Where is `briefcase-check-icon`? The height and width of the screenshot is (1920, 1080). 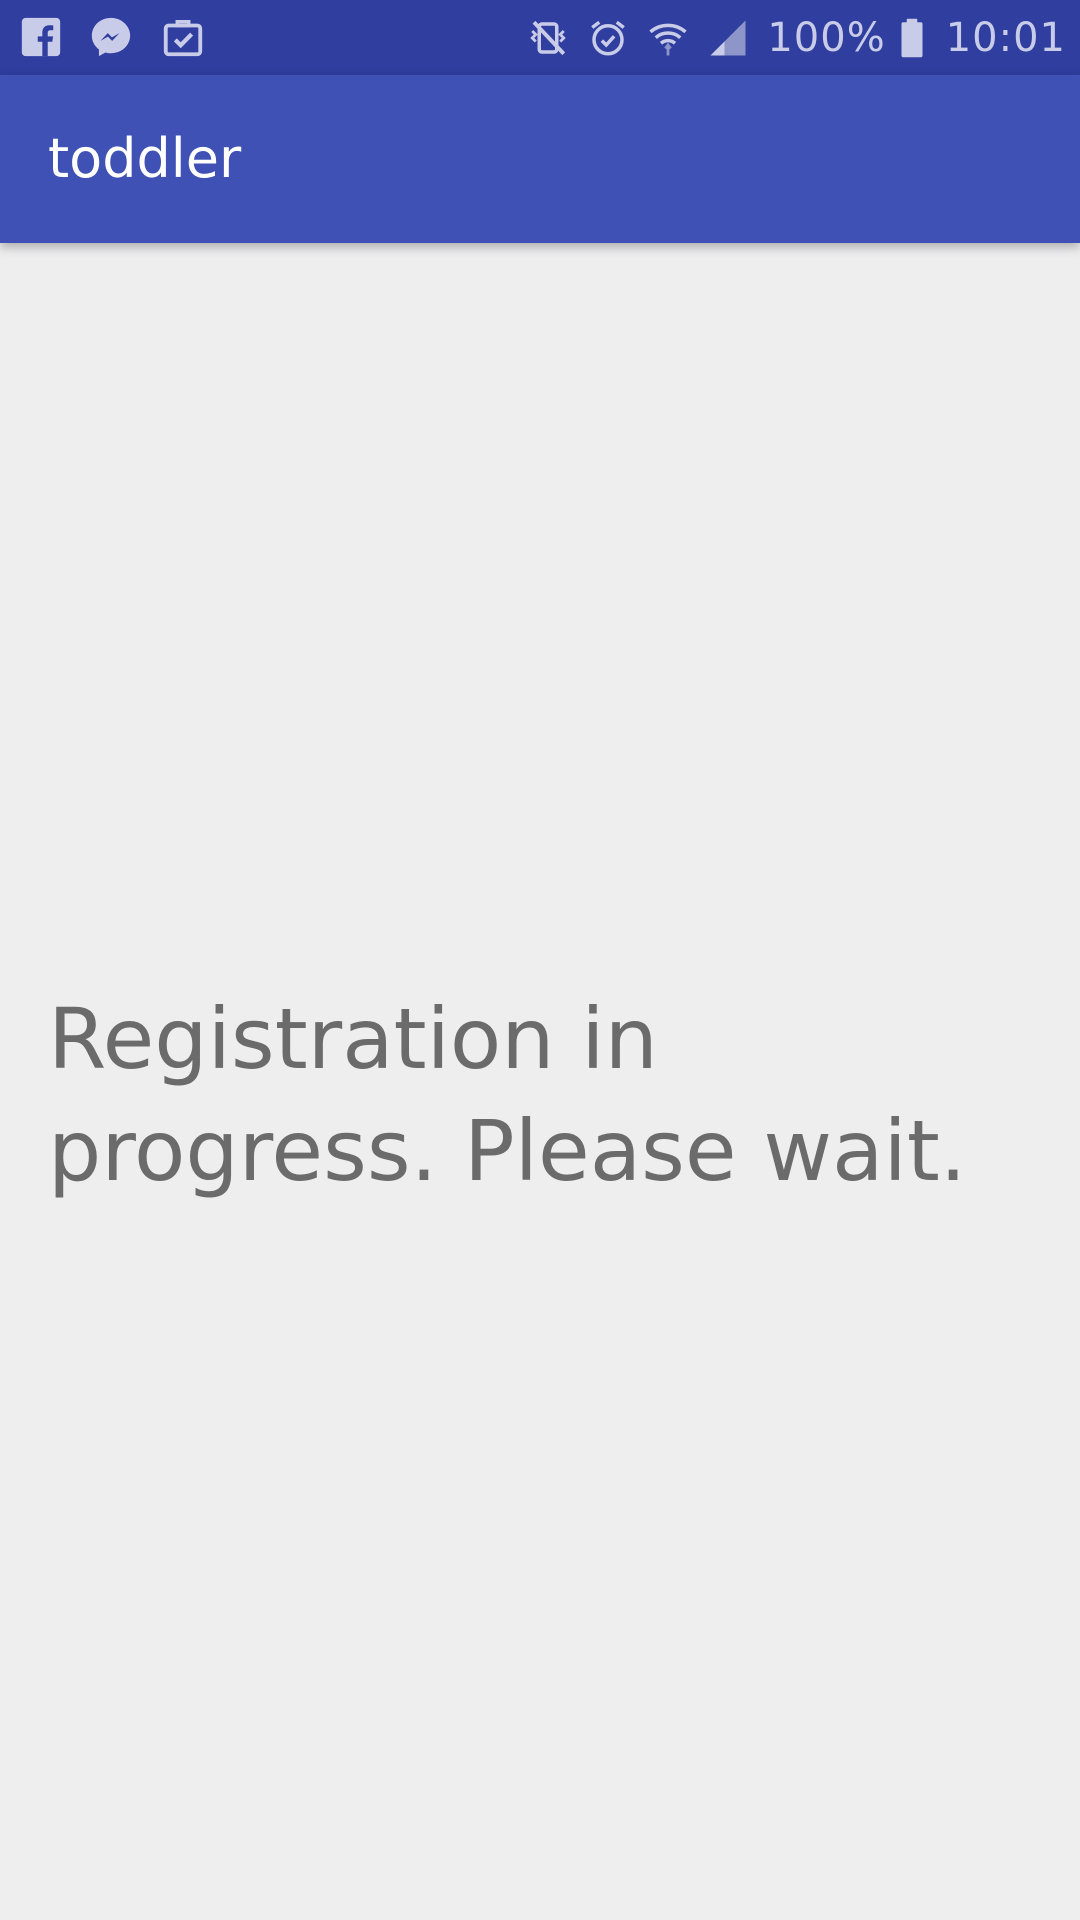 briefcase-check-icon is located at coordinates (183, 38).